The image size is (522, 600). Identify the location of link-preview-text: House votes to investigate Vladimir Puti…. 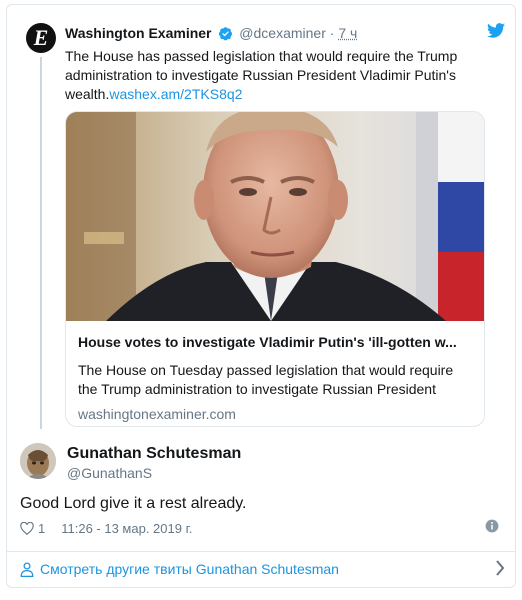
(275, 377).